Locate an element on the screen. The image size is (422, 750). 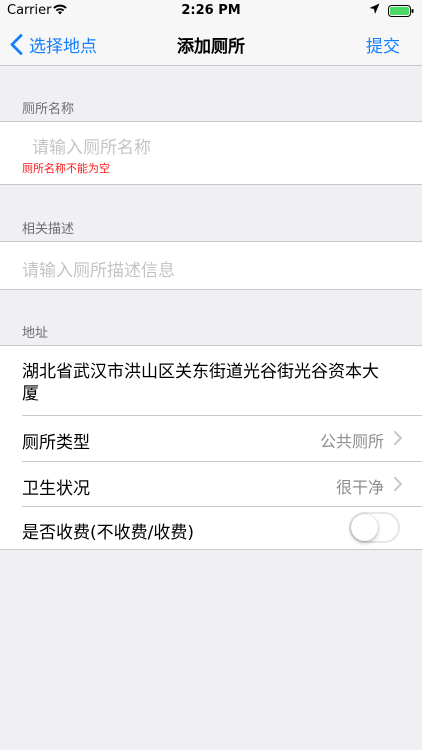
address-line-2: 厦 is located at coordinates (30, 394).